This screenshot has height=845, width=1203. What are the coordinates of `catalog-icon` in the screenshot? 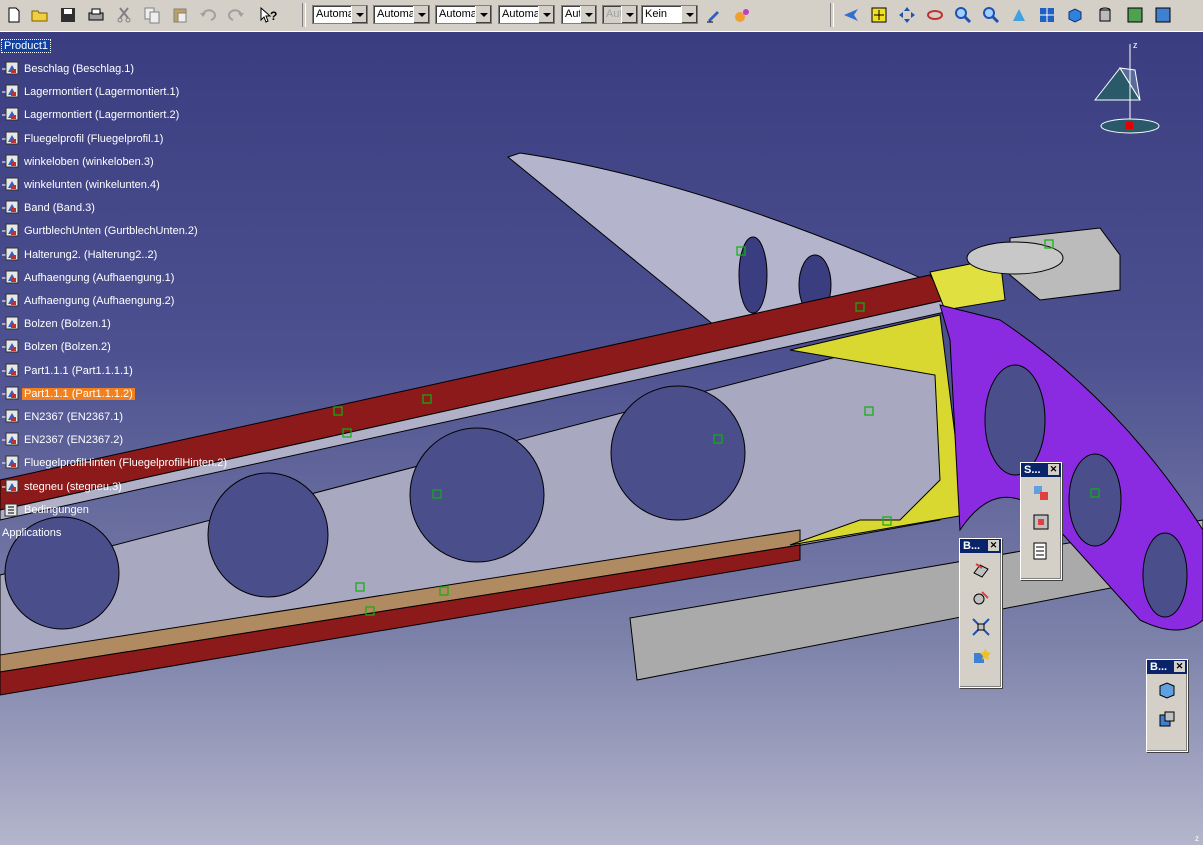 It's located at (1041, 551).